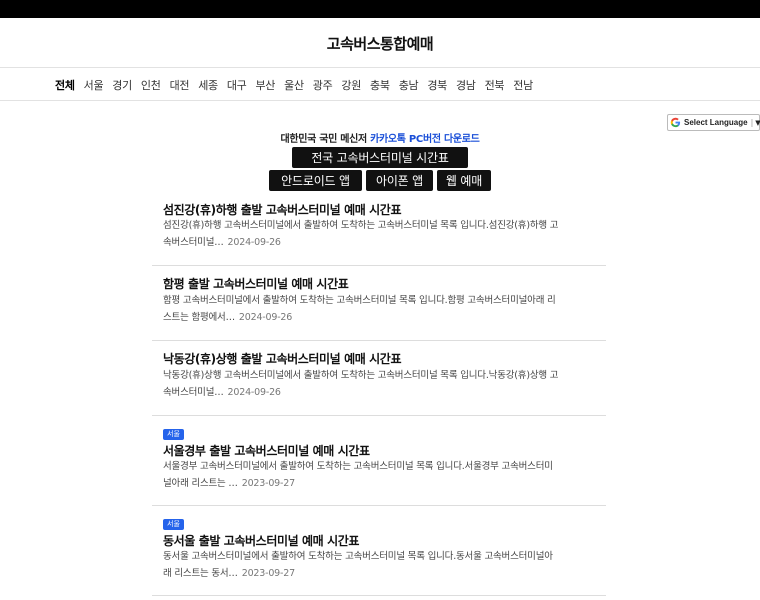  Describe the element at coordinates (208, 85) in the screenshot. I see `nav-item-5: 세종` at that location.